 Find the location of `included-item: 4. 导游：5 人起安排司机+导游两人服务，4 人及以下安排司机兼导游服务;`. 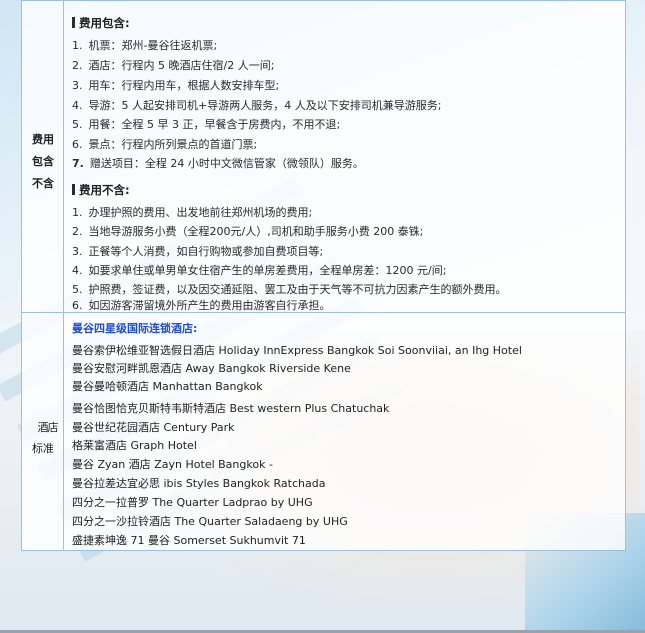

included-item: 4. 导游：5 人起安排司机+导游两人服务，4 人及以下安排司机兼导游服务; is located at coordinates (256, 105).